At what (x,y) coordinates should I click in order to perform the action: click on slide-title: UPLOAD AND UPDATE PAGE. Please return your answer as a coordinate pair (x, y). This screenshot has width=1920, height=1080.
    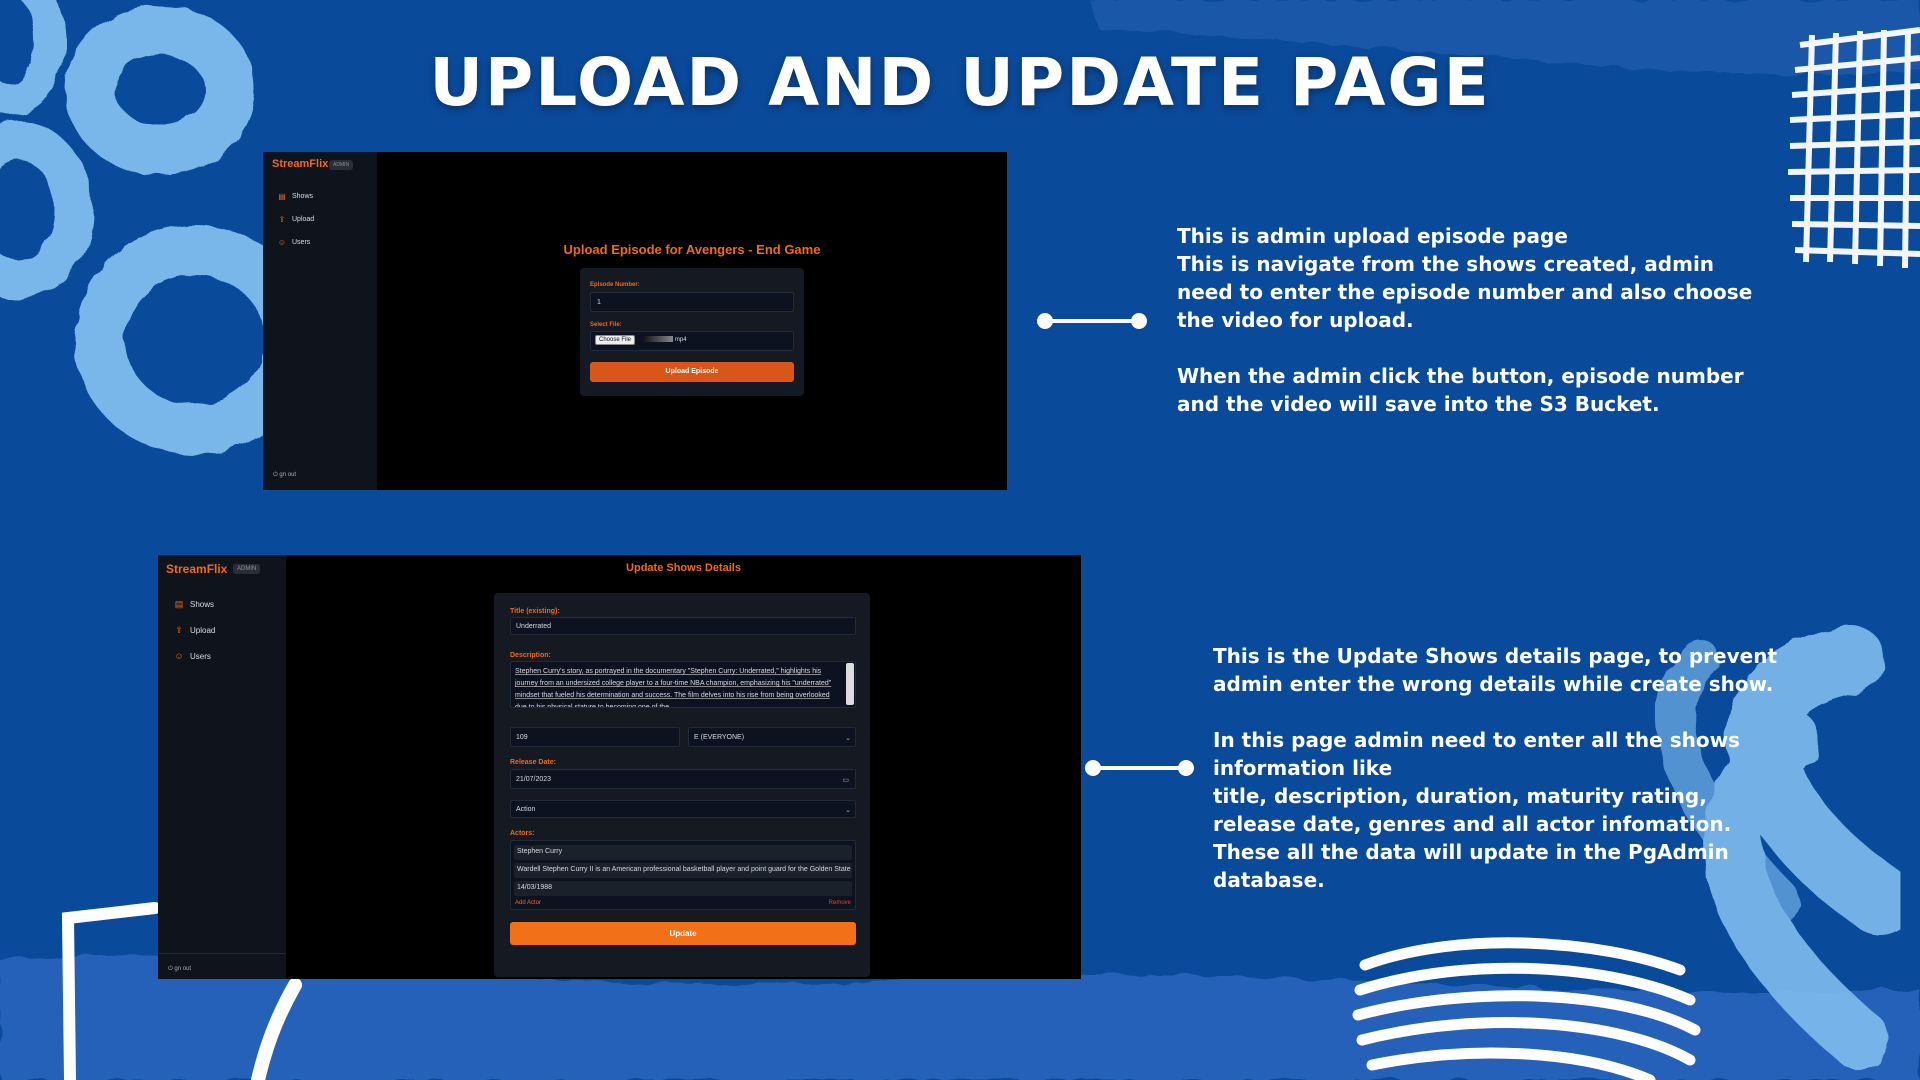
    Looking at the image, I should click on (960, 82).